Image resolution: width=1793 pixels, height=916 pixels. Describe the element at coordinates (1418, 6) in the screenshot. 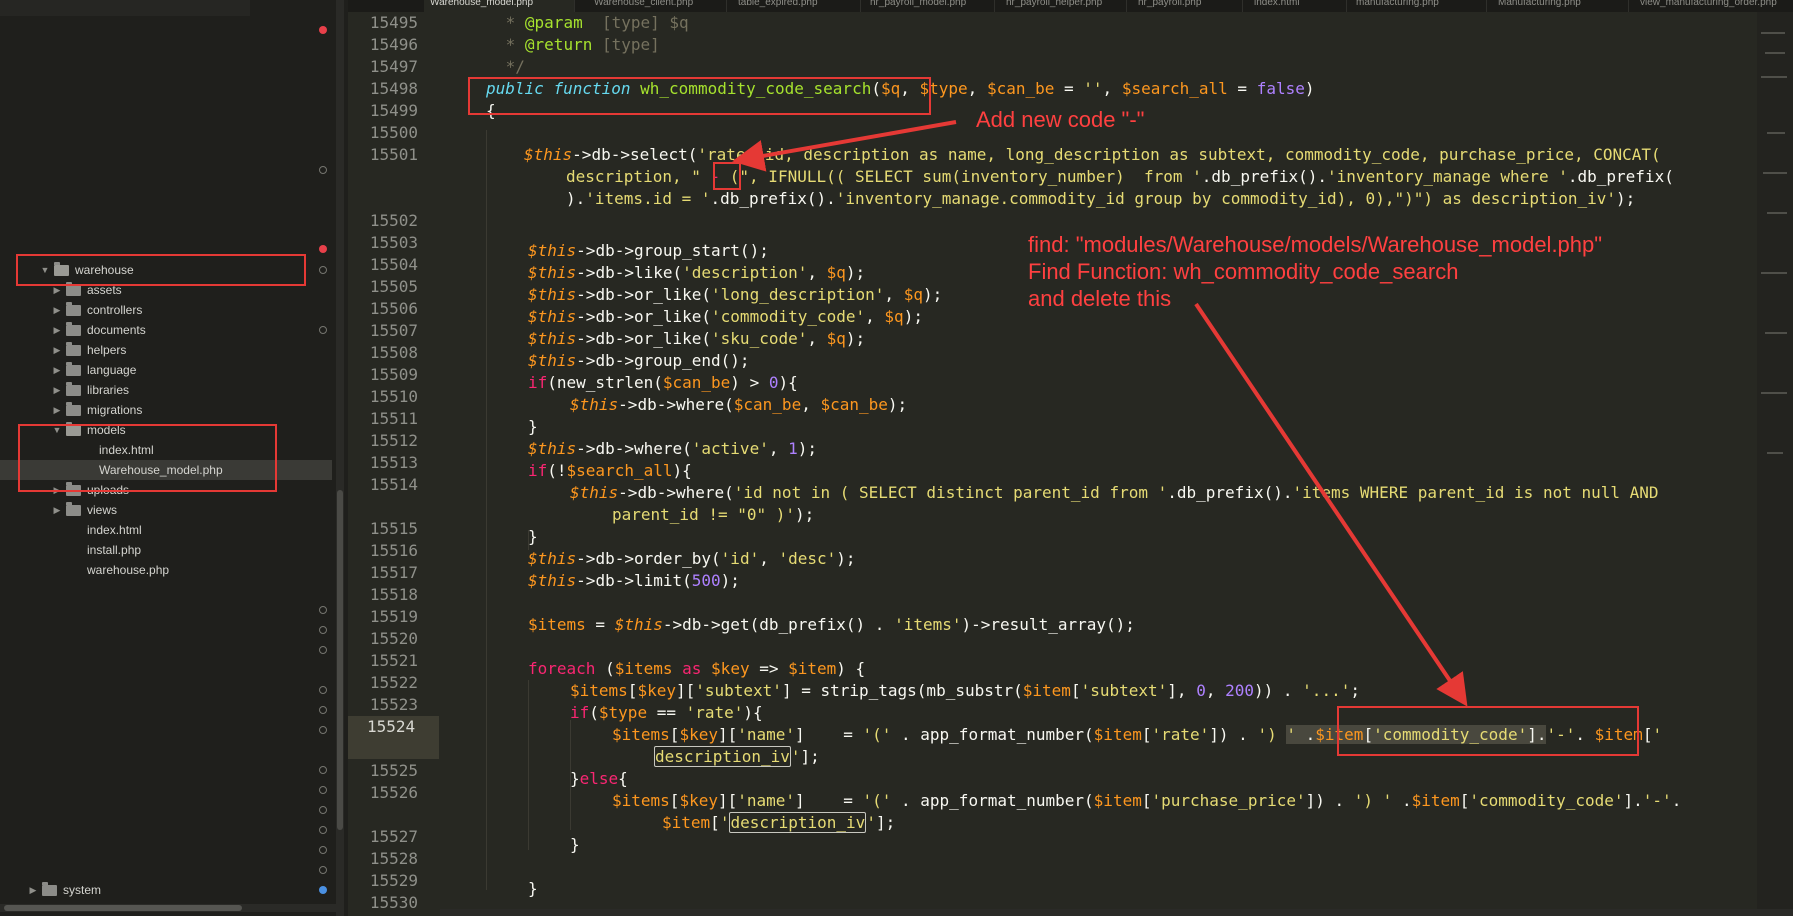

I see `tab-manufacturing: manufacturing.php` at that location.